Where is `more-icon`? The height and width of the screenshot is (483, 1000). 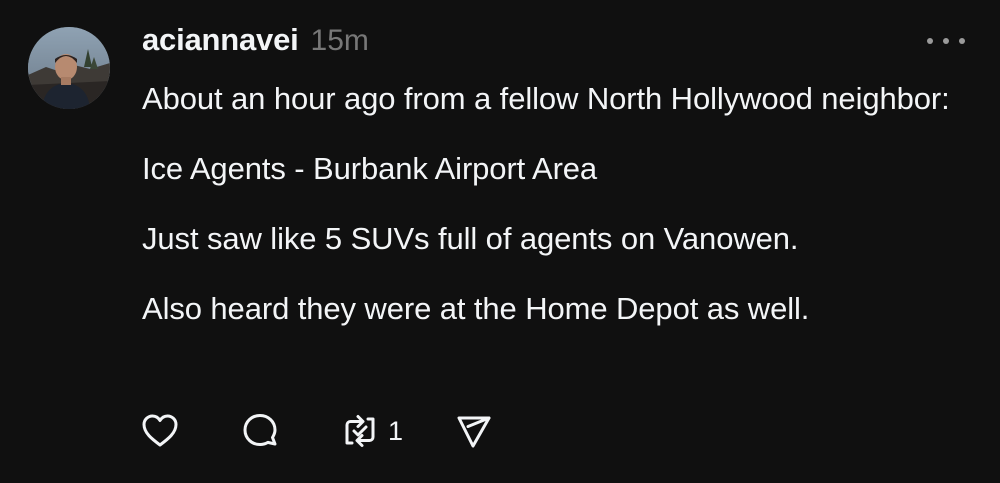
more-icon is located at coordinates (946, 41).